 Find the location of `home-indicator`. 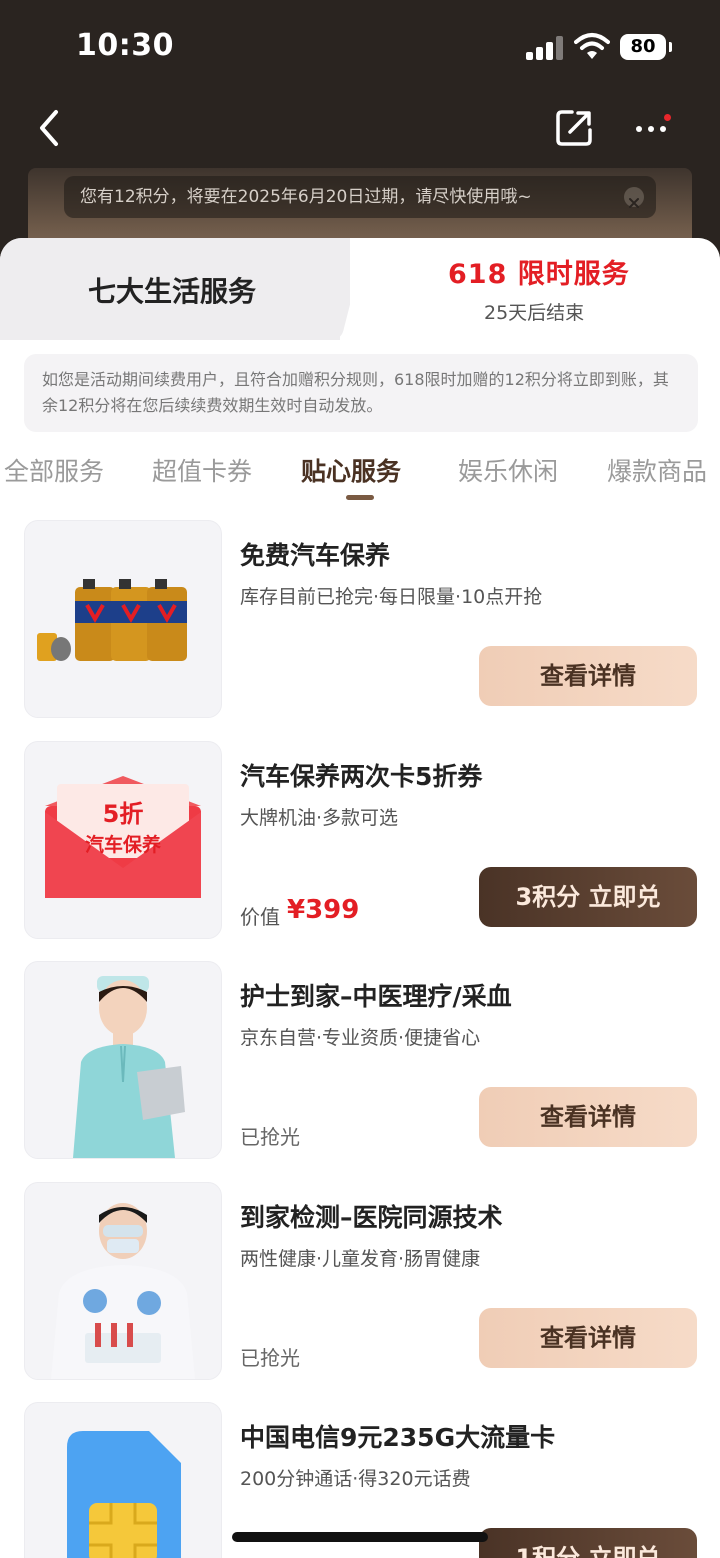

home-indicator is located at coordinates (360, 1537).